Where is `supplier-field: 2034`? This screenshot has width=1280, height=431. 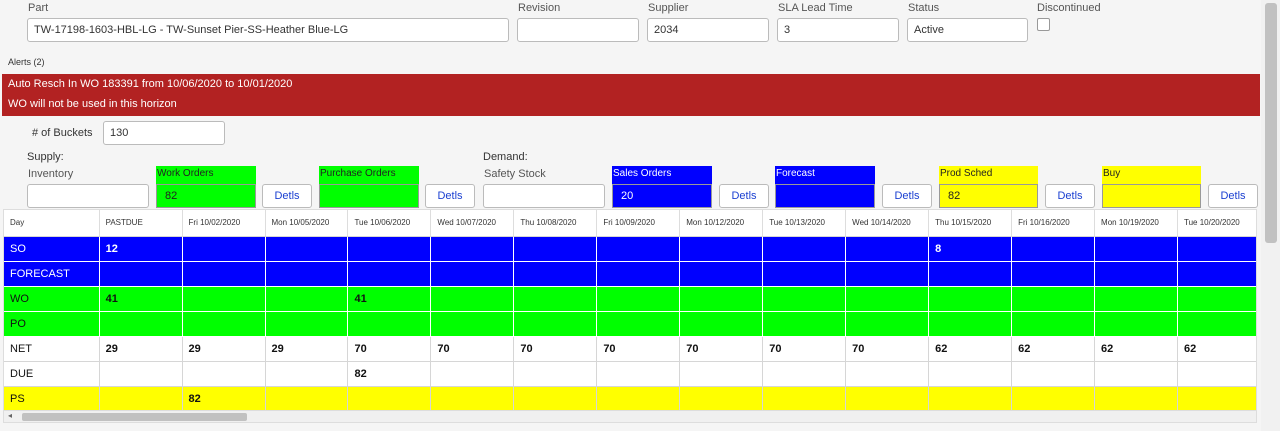 supplier-field: 2034 is located at coordinates (708, 30).